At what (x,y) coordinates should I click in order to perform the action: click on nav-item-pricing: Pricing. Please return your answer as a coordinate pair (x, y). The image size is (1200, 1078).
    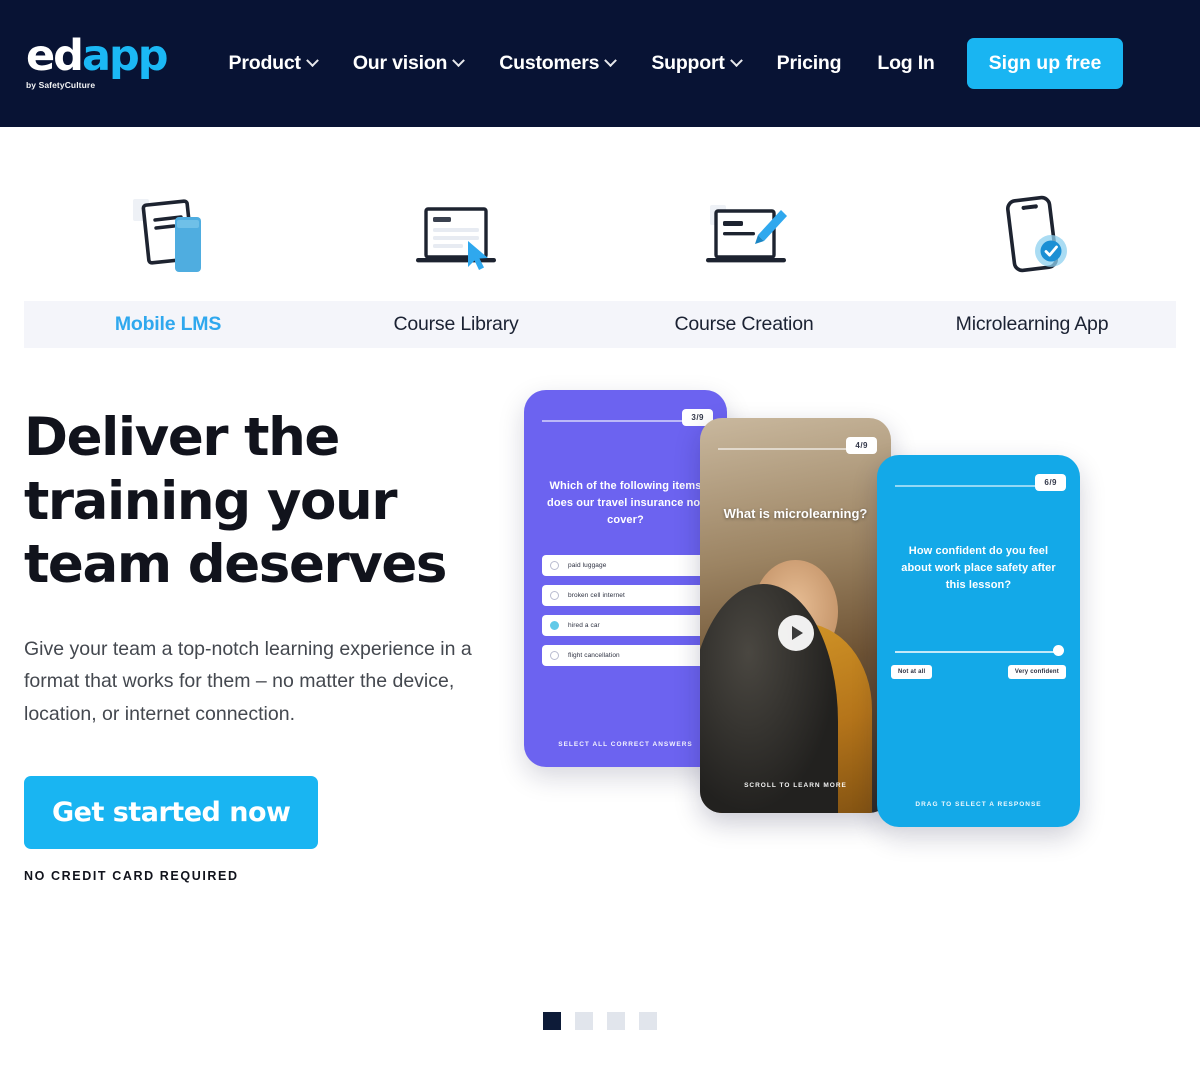
    Looking at the image, I should click on (809, 63).